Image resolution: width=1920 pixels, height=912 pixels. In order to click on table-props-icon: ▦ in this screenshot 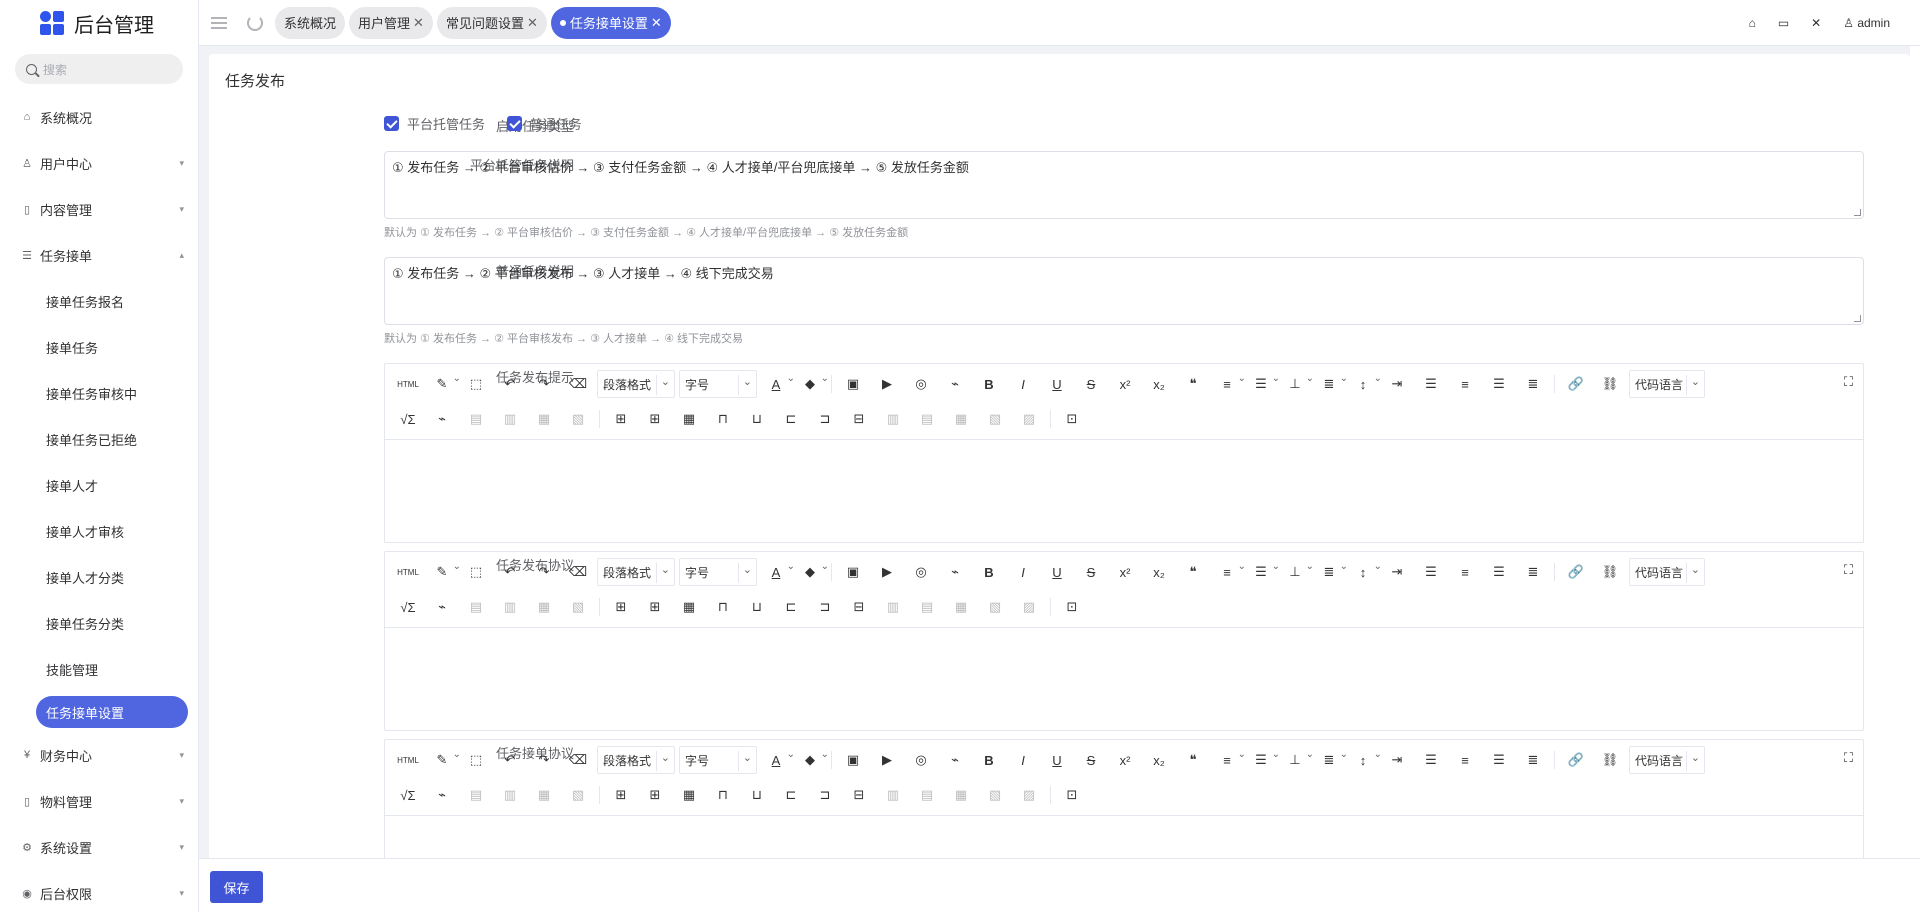, I will do `click(689, 607)`.